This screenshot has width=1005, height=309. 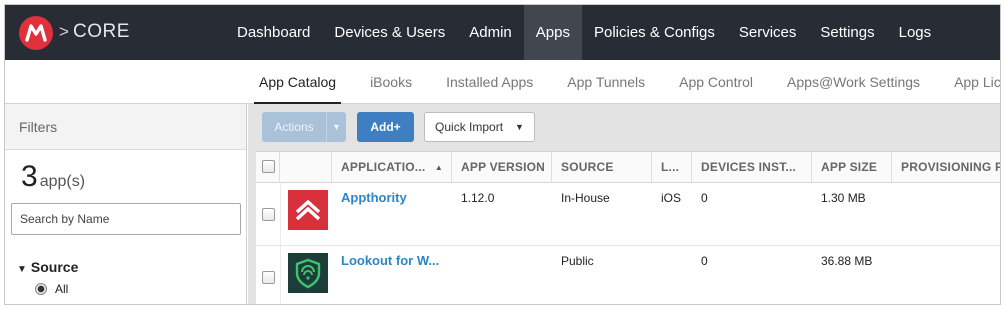 I want to click on quick-import-dropdown-button: Quick Import ▼, so click(x=479, y=127).